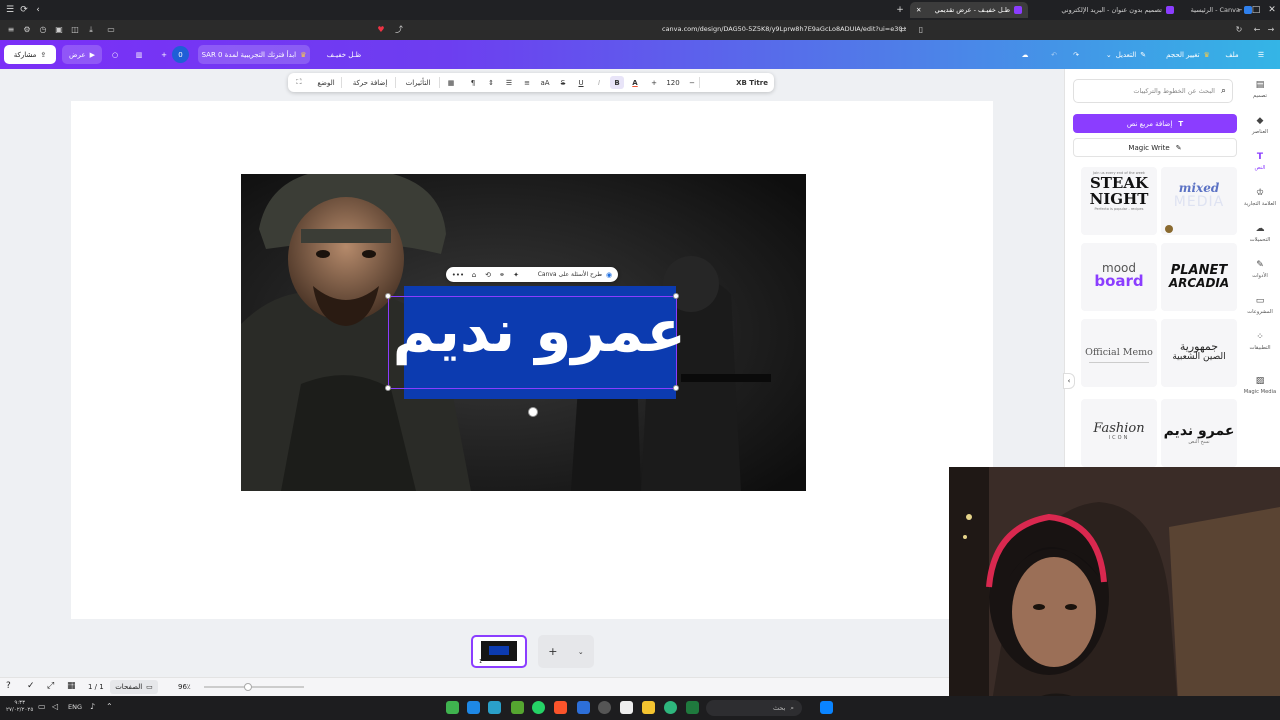 The image size is (1280, 720). I want to click on tab-presentation: ظـل خفيـف - عرض تقديمي ✕, so click(969, 10).